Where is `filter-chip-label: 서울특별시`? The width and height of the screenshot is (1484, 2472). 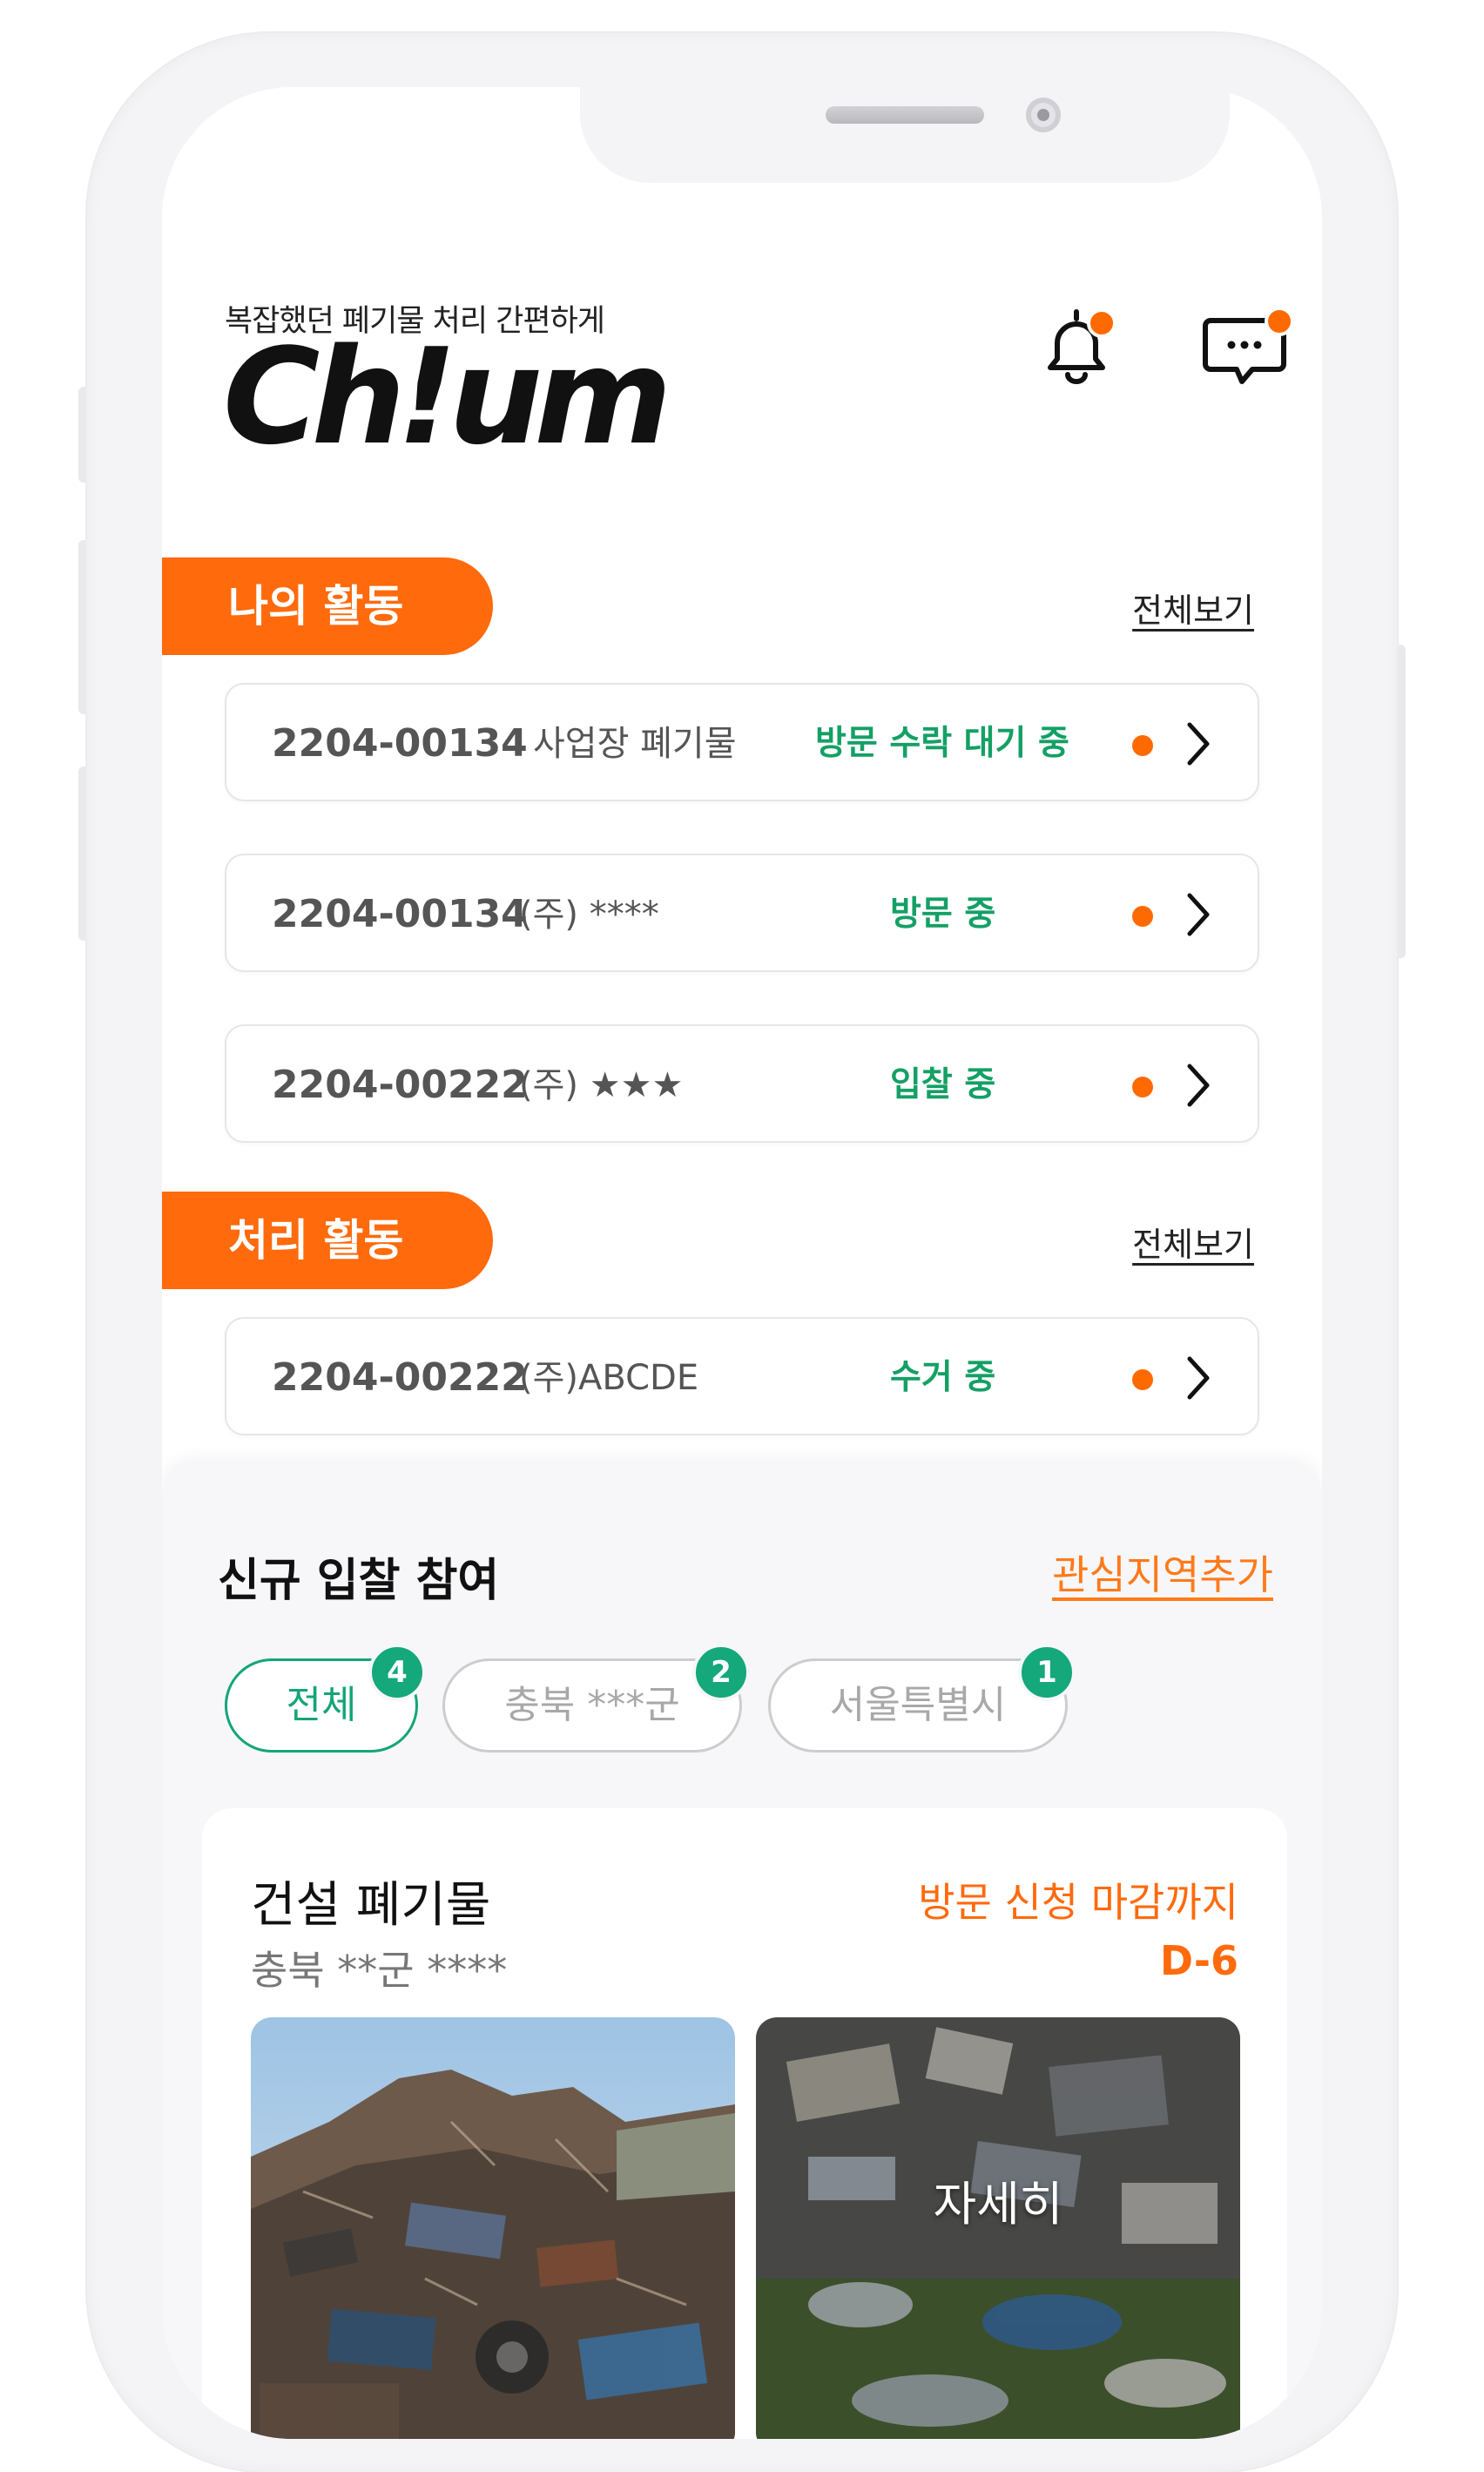 filter-chip-label: 서울특별시 is located at coordinates (918, 1705).